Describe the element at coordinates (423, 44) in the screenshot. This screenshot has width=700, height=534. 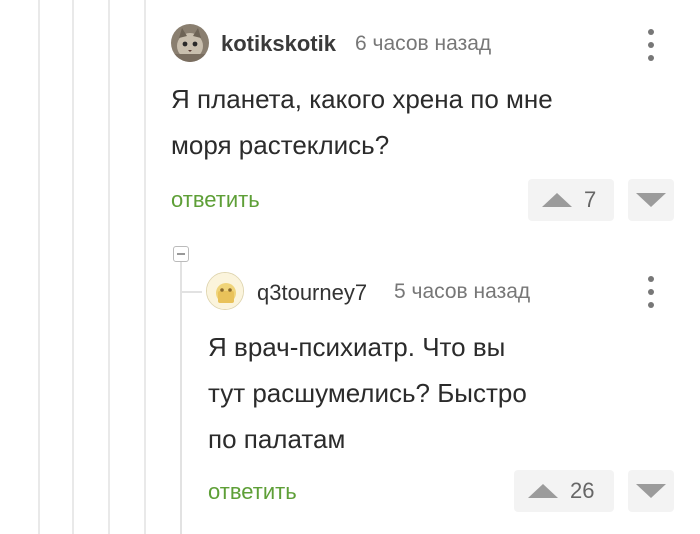
I see `timestamp: 6 часов назад` at that location.